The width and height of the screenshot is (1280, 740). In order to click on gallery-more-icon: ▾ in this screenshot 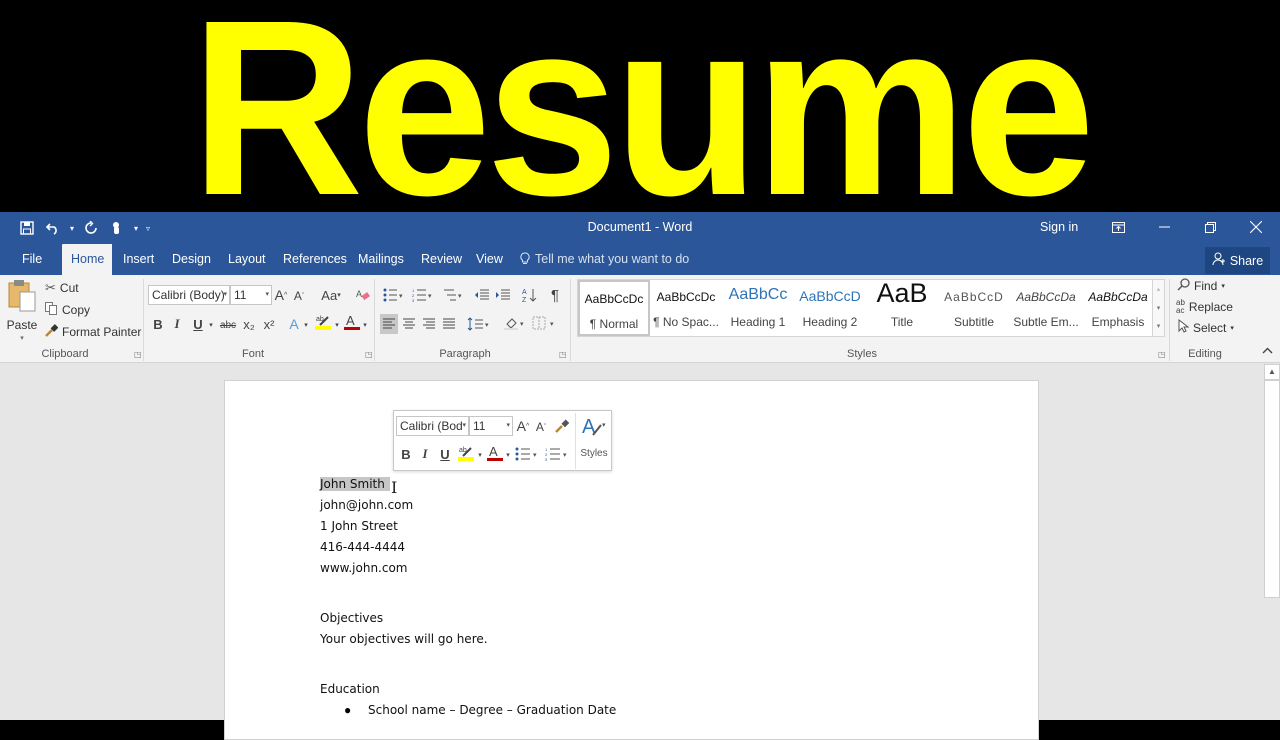, I will do `click(1158, 327)`.